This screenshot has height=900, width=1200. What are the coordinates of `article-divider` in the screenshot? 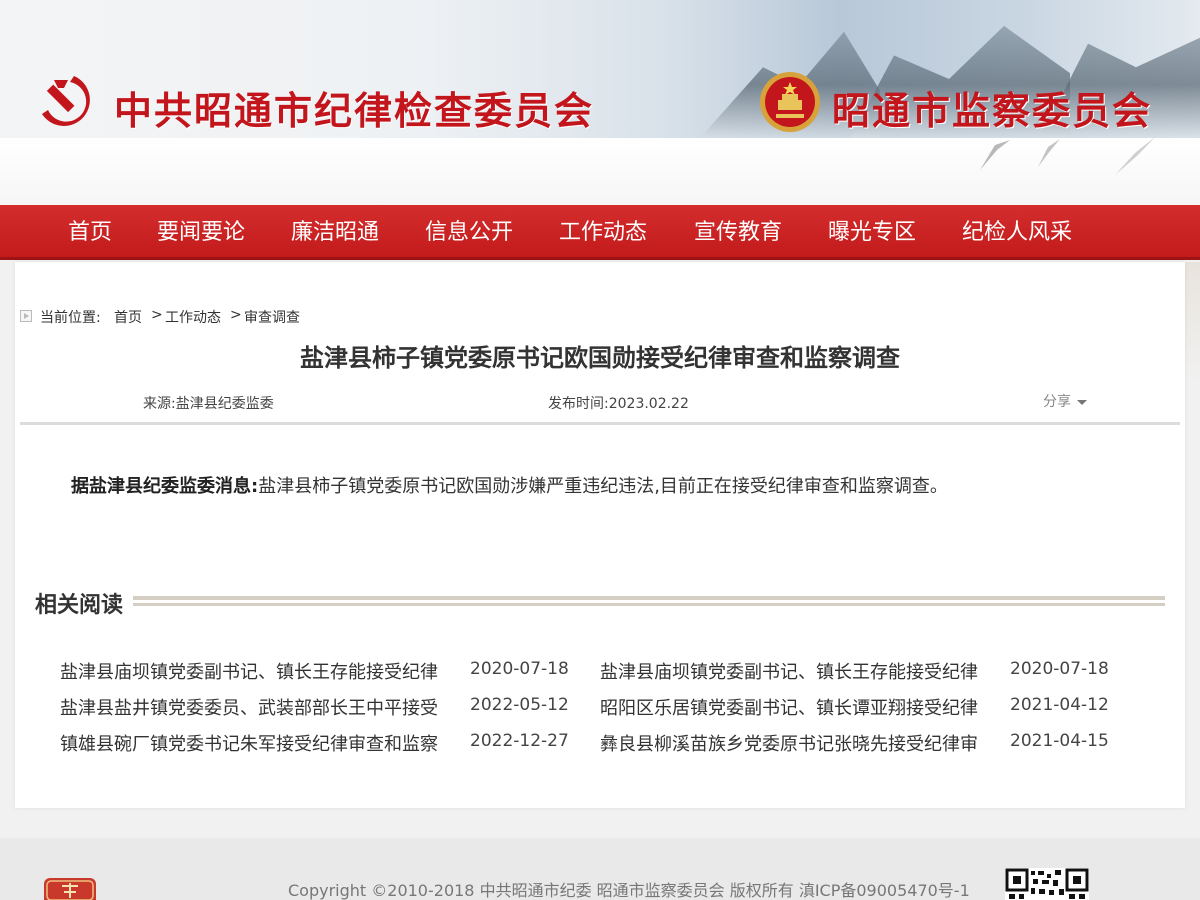 It's located at (600, 423).